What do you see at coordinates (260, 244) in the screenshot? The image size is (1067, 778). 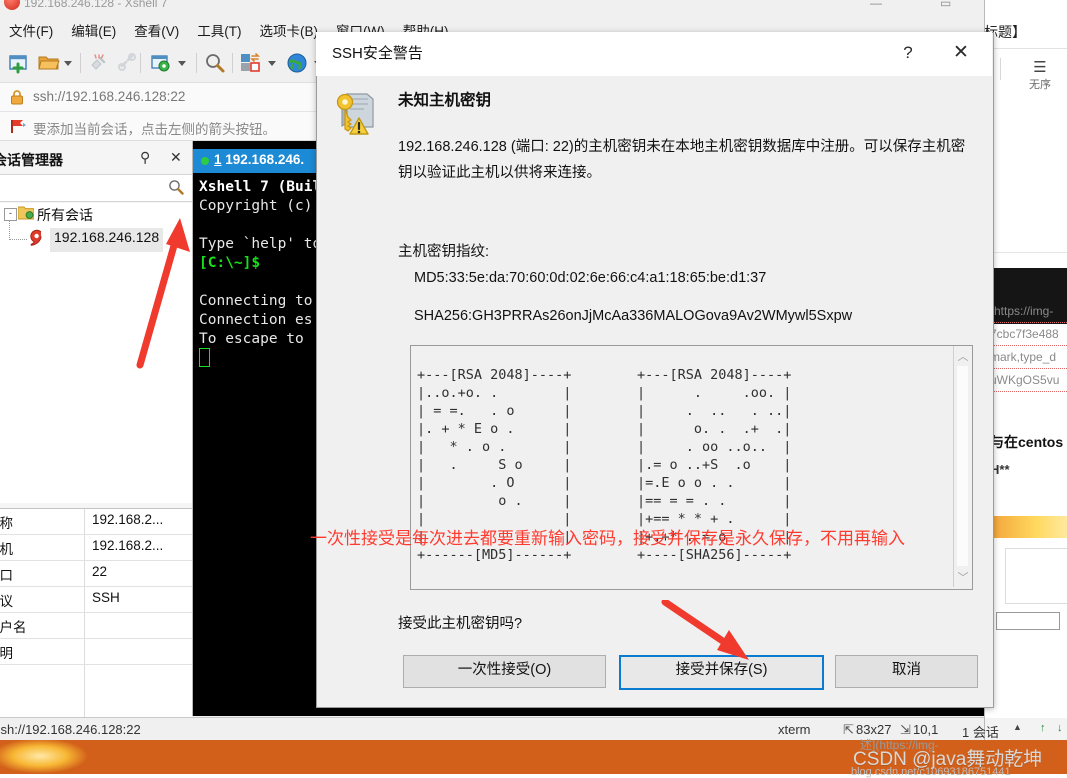 I see `terminal-line-3: Type `help' to` at bounding box center [260, 244].